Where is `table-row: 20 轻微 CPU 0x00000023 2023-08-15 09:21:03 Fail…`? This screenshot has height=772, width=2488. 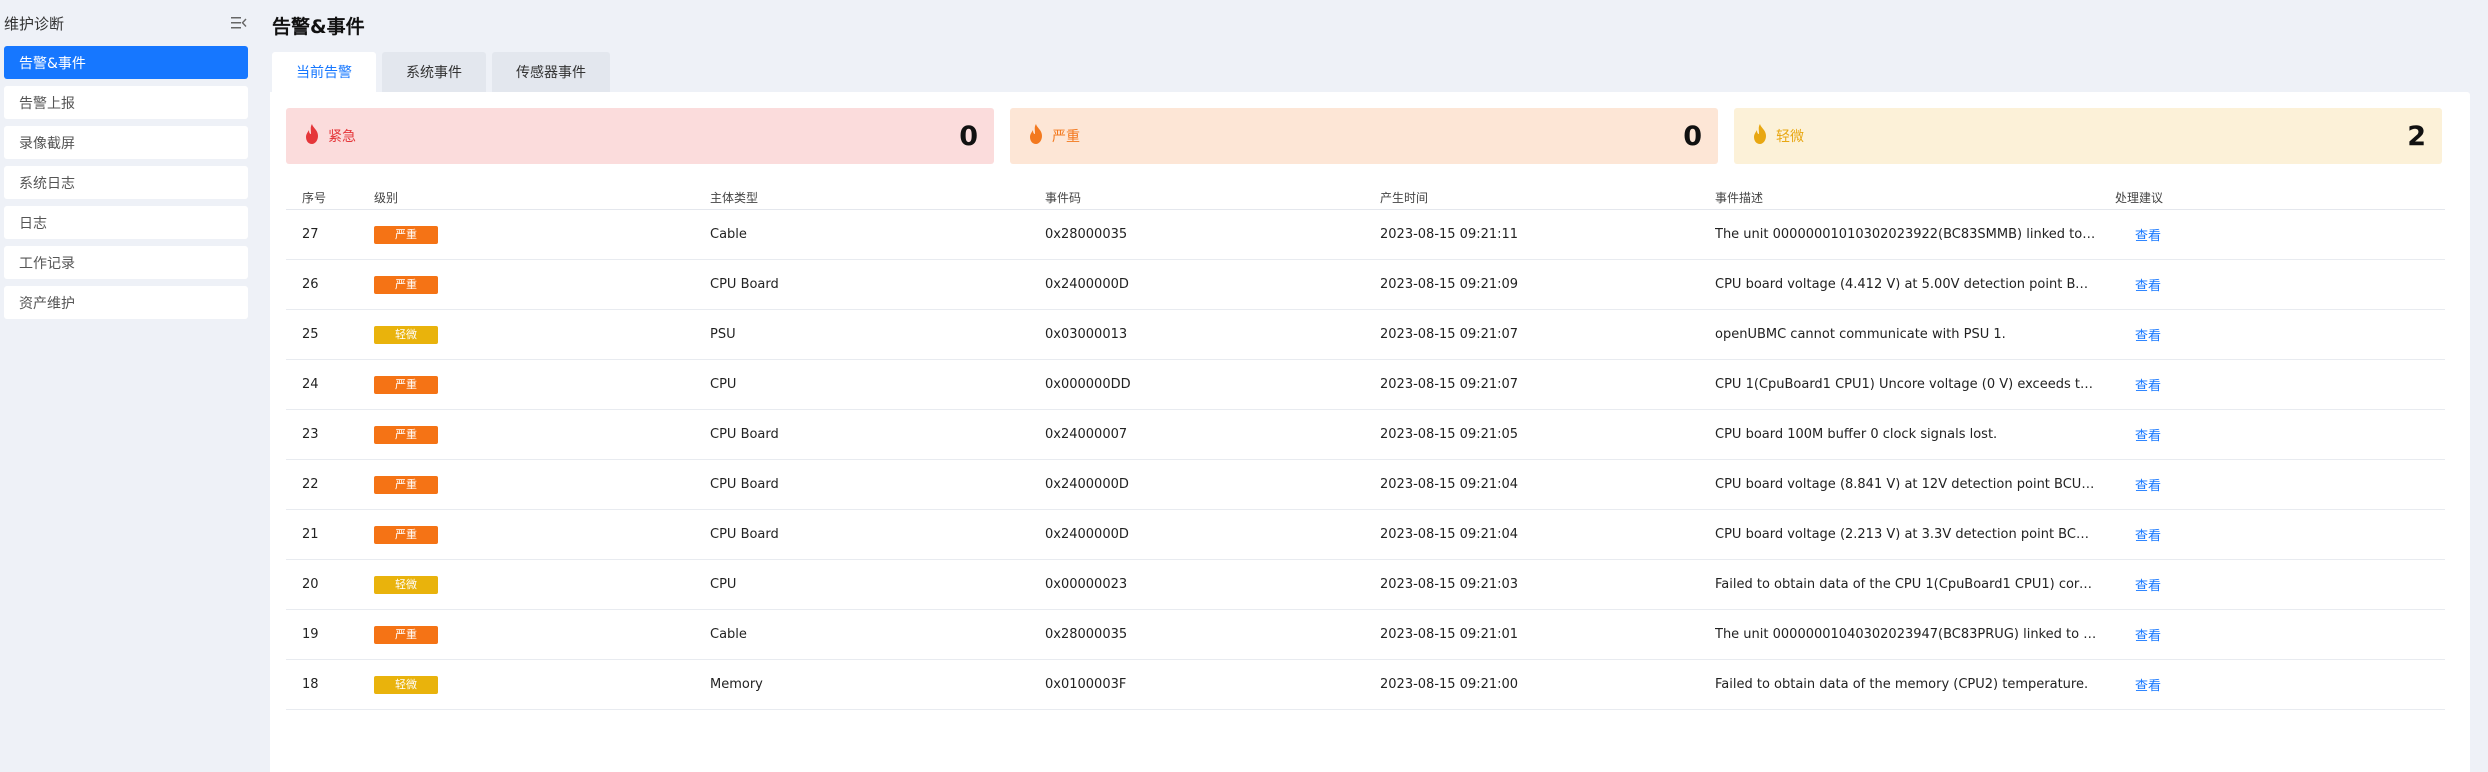
table-row: 20 轻微 CPU 0x00000023 2023-08-15 09:21:03 Fail… is located at coordinates (1365, 585).